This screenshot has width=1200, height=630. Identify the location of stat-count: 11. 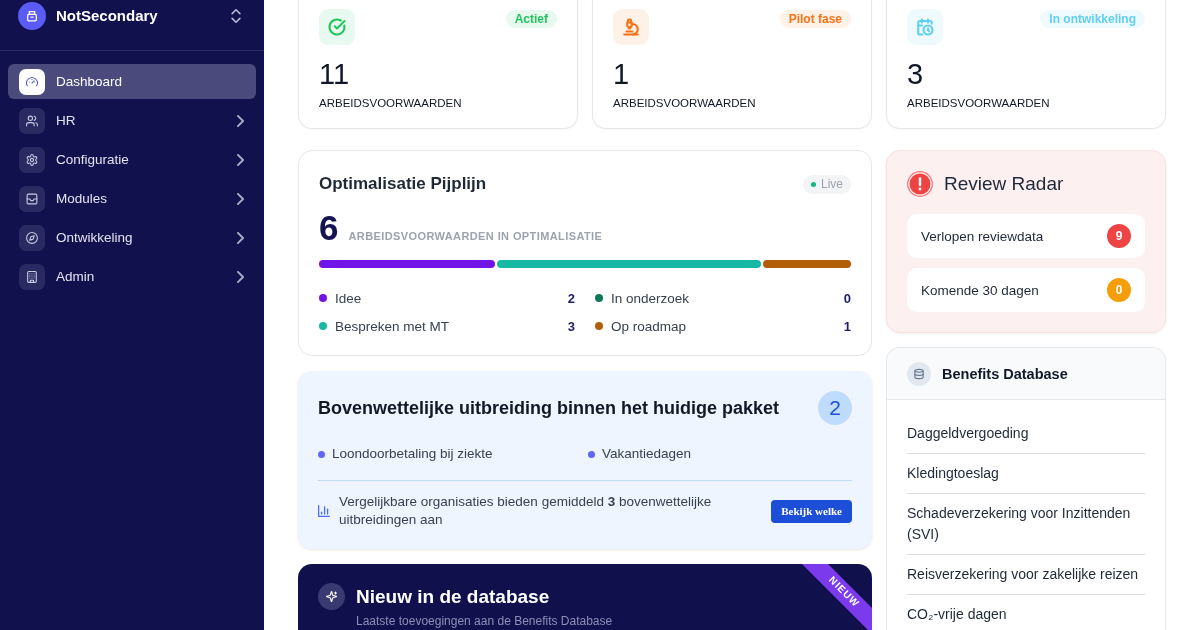
(335, 74).